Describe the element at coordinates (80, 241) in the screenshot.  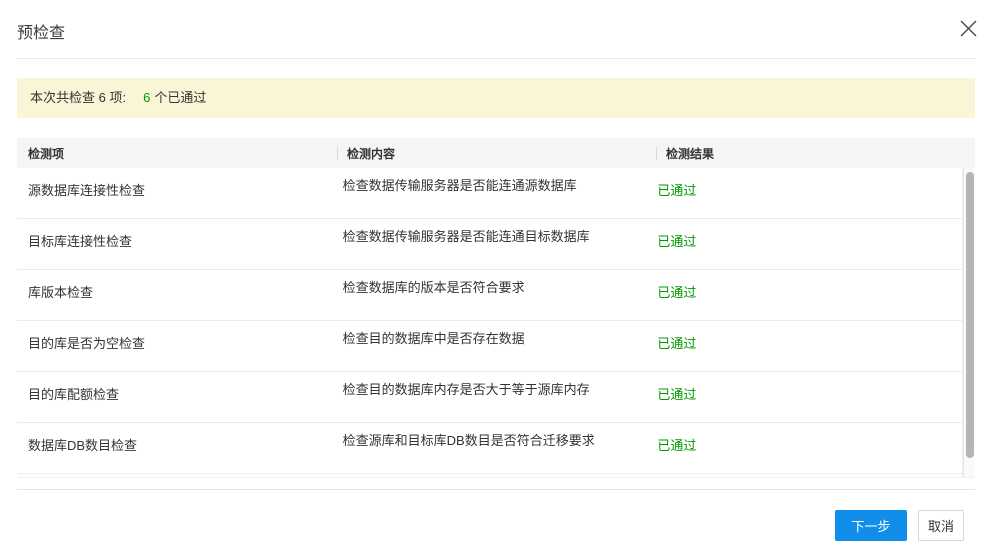
I see `check-item-cell: 目标库连接性检查` at that location.